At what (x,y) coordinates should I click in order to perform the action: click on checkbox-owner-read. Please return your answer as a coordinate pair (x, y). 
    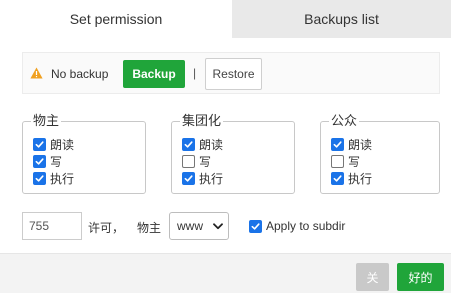
    Looking at the image, I should click on (39, 144).